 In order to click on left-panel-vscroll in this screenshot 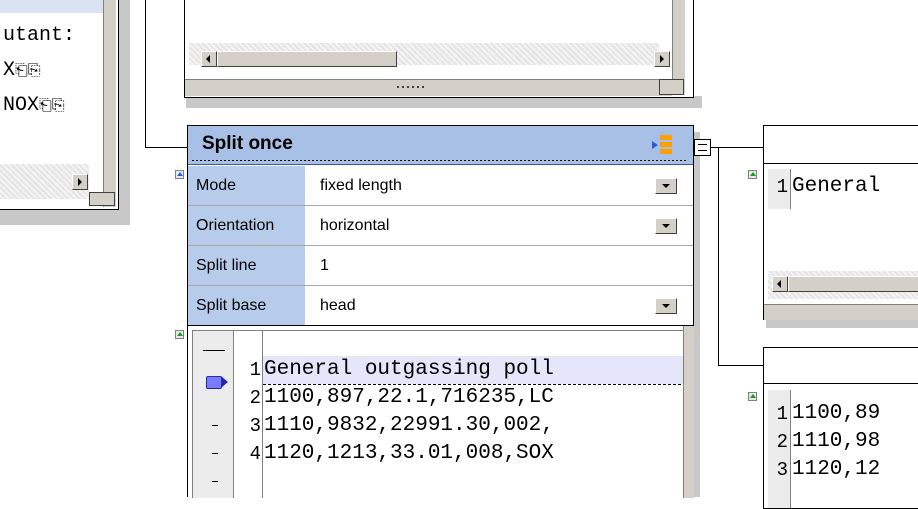, I will do `click(109, 103)`.